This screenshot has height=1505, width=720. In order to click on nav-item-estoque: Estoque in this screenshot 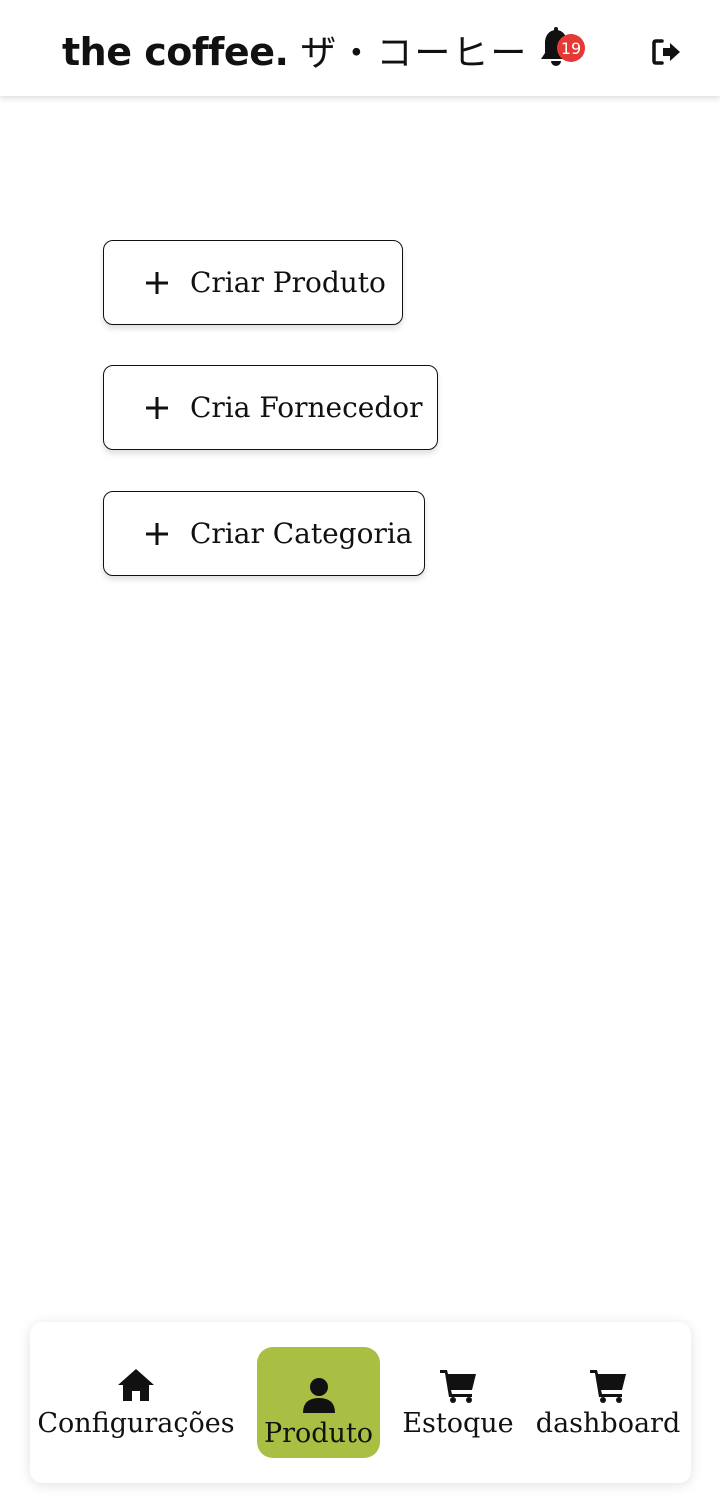, I will do `click(458, 1402)`.